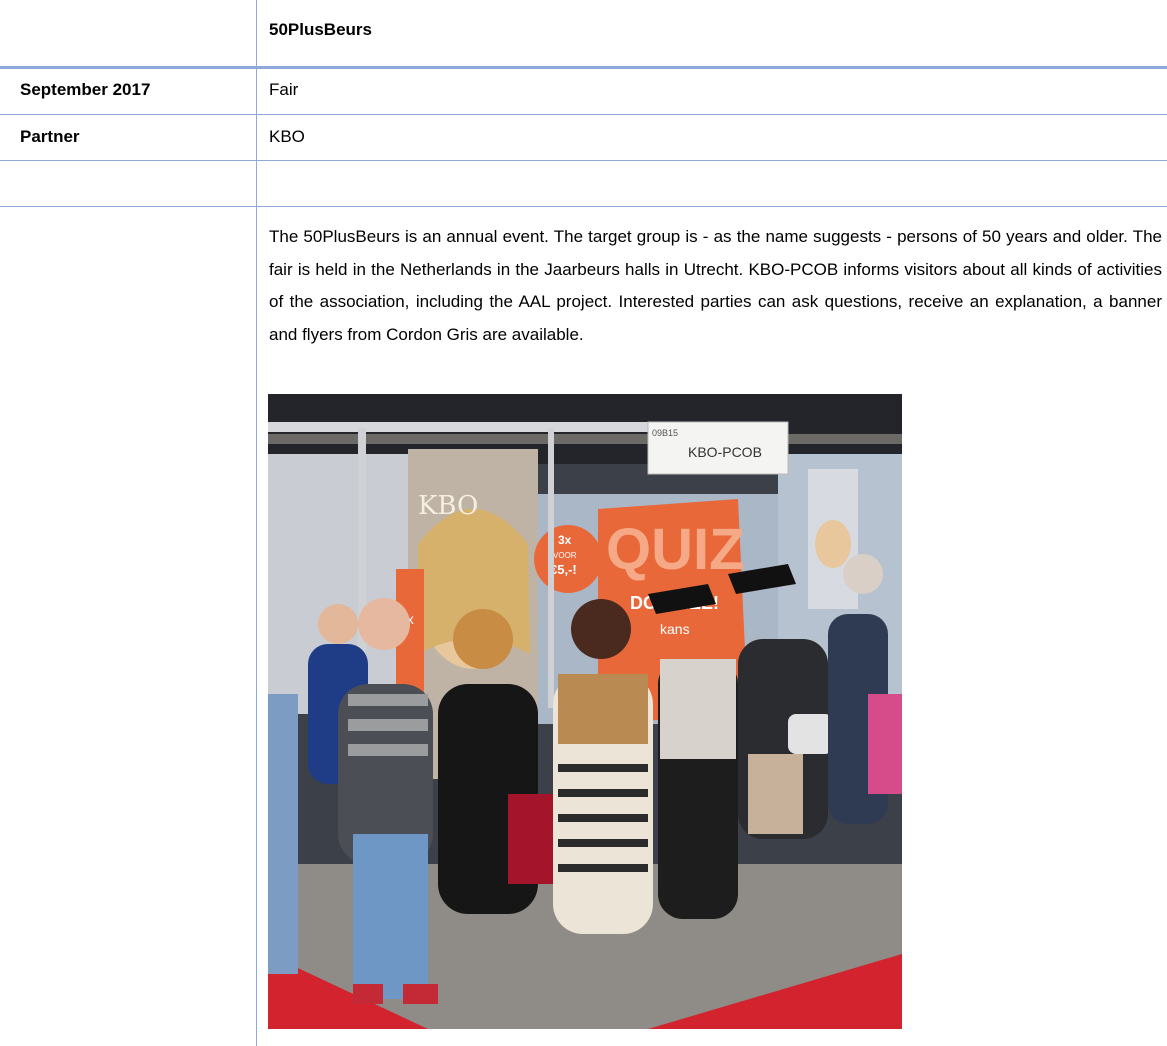 The image size is (1167, 1046). Describe the element at coordinates (565, 555) in the screenshot. I see `price-badge-2: VOOR` at that location.